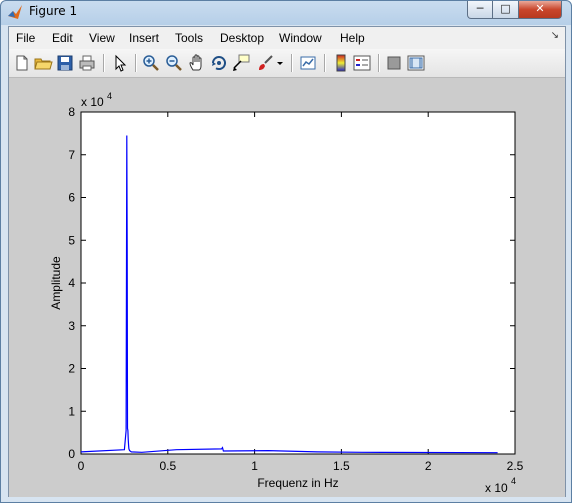 Image resolution: width=572 pixels, height=503 pixels. Describe the element at coordinates (87, 63) in the screenshot. I see `print-icon` at that location.